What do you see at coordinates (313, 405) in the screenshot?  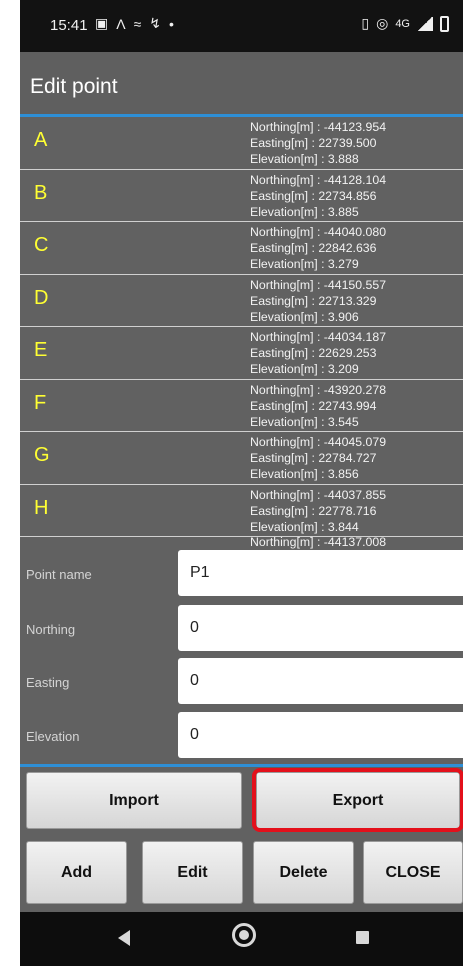 I see `easting-text: Easting[m] : 22743.994` at bounding box center [313, 405].